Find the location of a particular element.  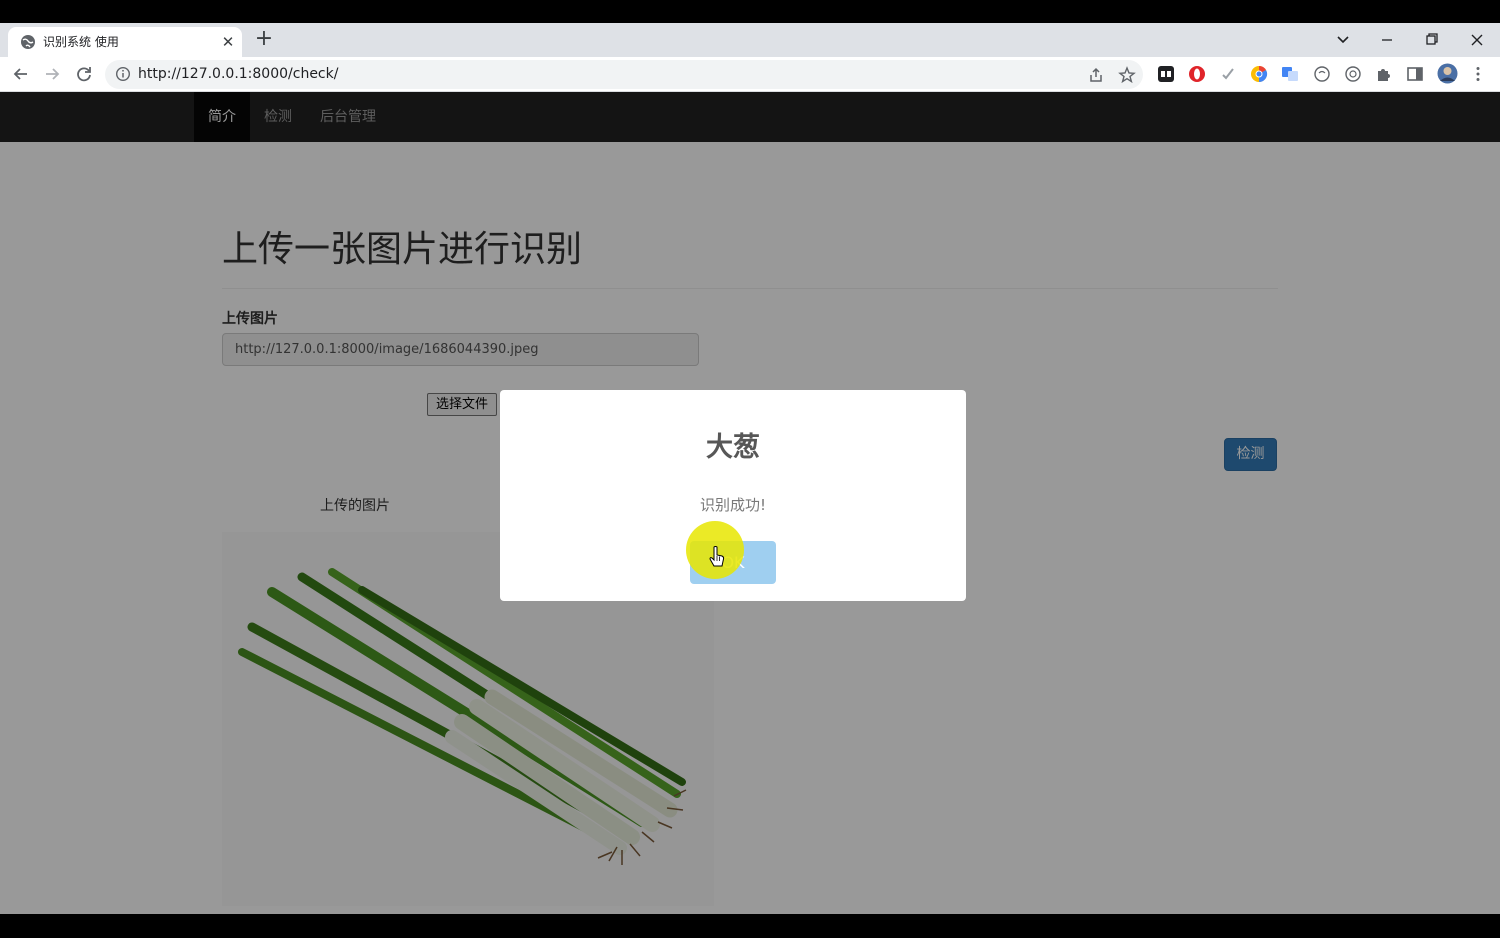

reload-icon is located at coordinates (84, 74).